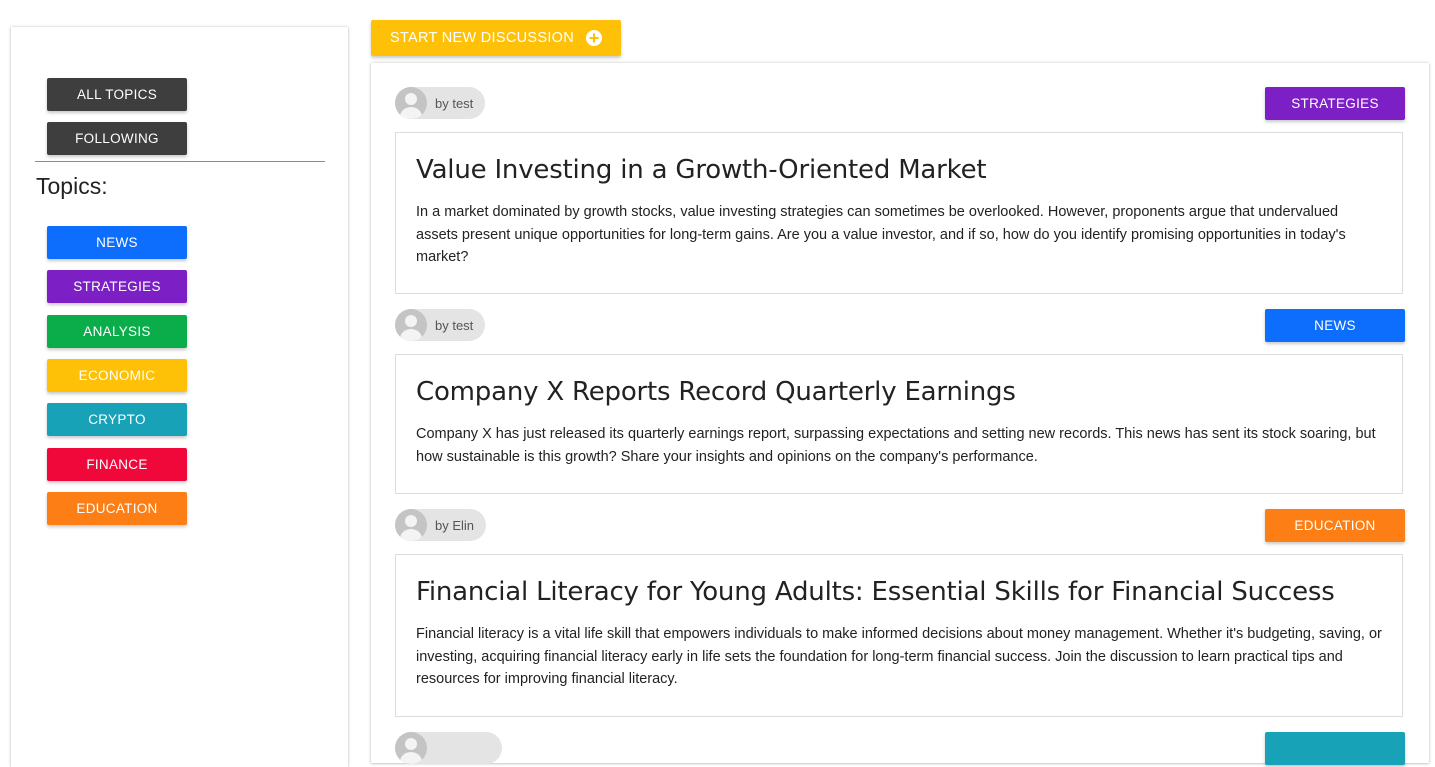 This screenshot has height=767, width=1435. Describe the element at coordinates (117, 419) in the screenshot. I see `topic-crypto-button: CRYPTO` at that location.